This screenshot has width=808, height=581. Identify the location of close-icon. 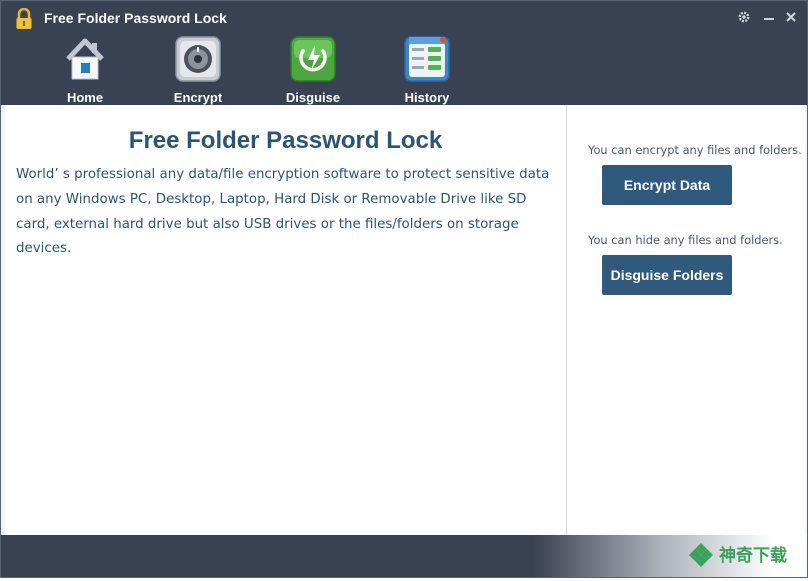
(791, 17).